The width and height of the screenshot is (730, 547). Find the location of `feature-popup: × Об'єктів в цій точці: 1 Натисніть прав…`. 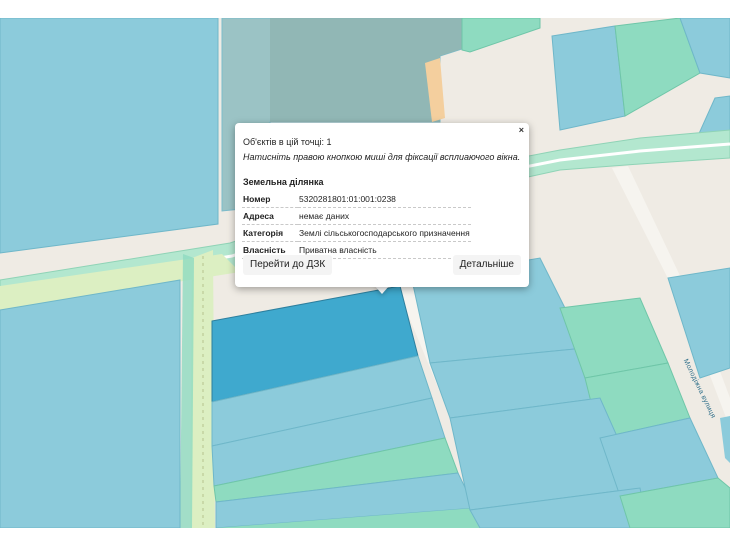

feature-popup: × Об'єктів в цій точці: 1 Натисніть прав… is located at coordinates (382, 205).